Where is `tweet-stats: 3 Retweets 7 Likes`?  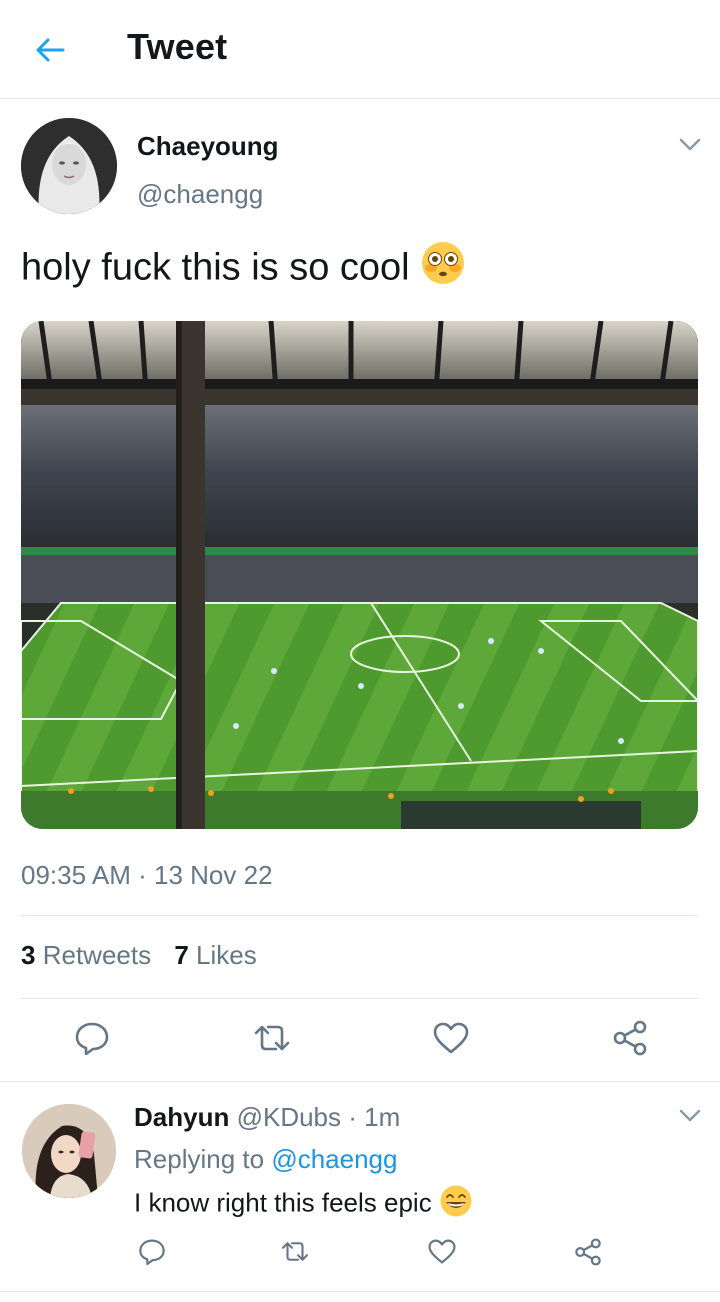
tweet-stats: 3 Retweets 7 Likes is located at coordinates (139, 955).